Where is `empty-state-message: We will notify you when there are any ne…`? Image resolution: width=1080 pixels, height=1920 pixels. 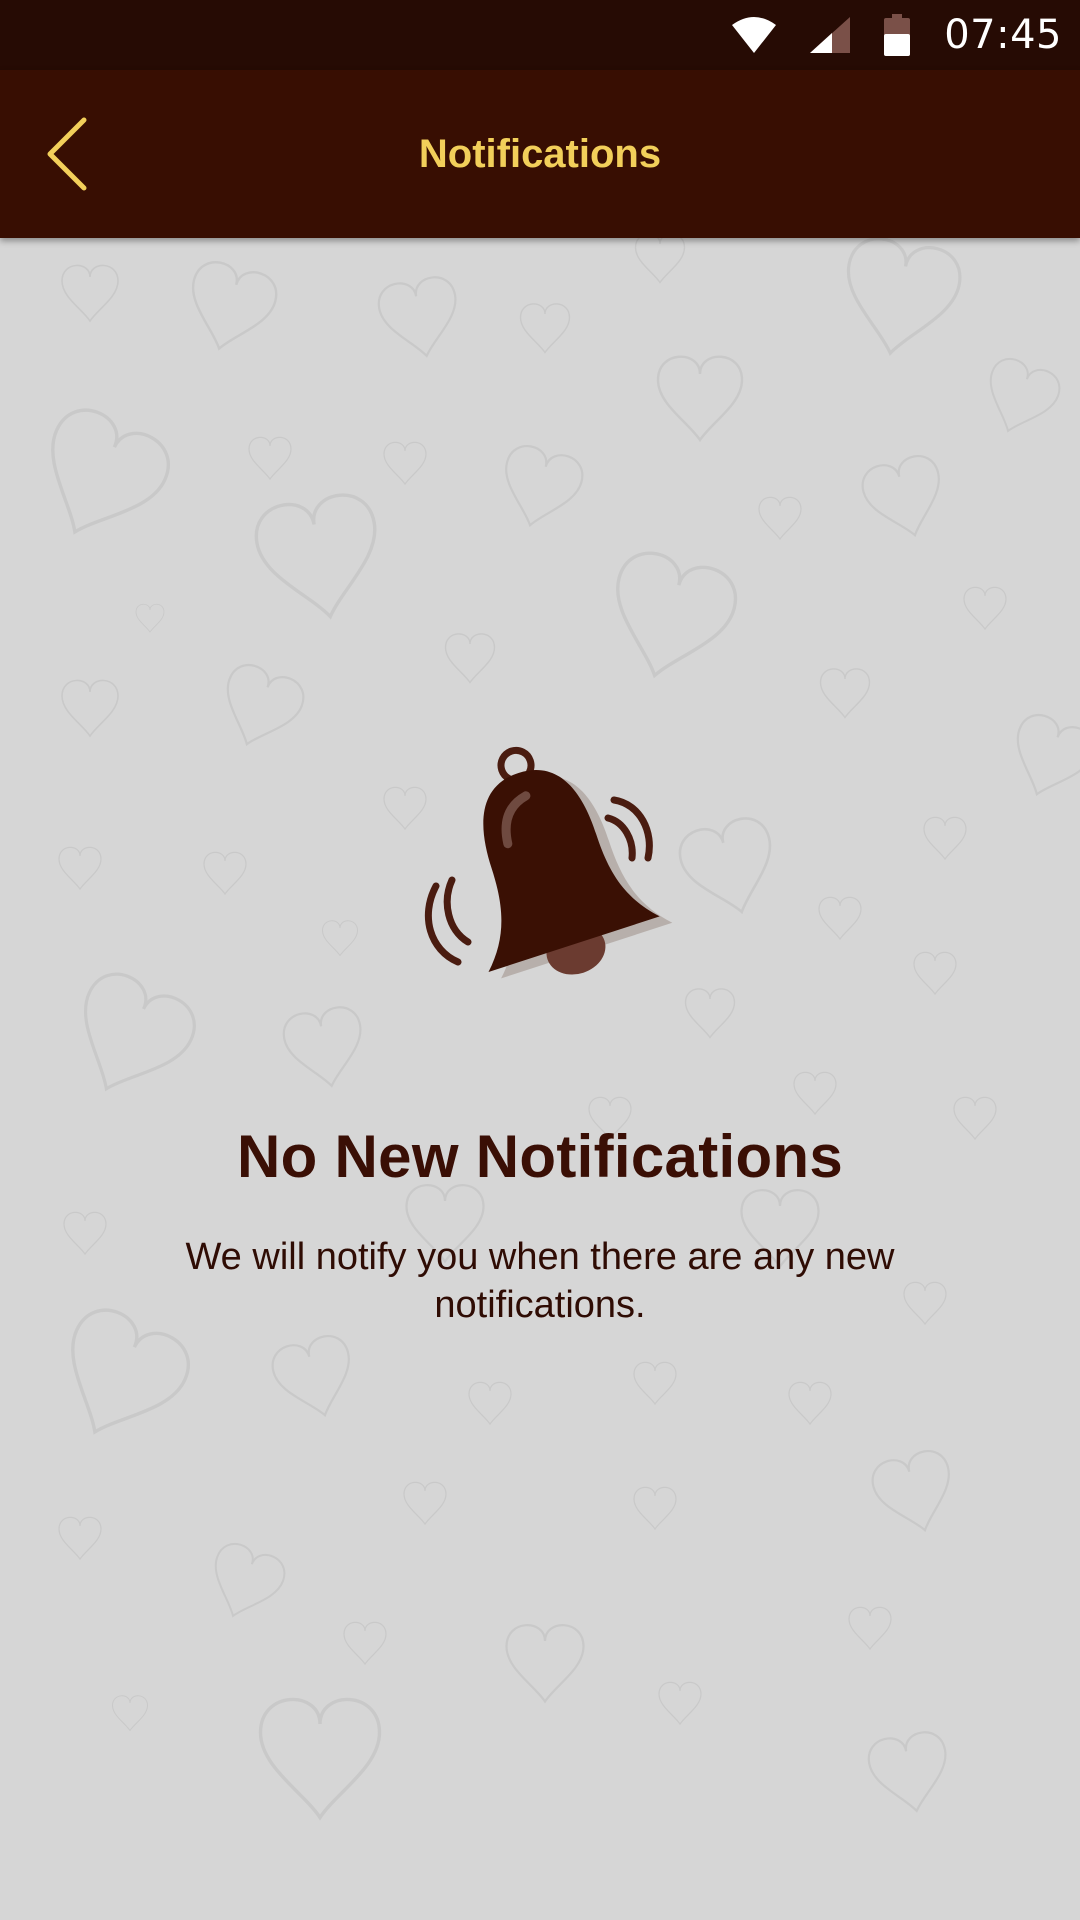
empty-state-message: We will notify you when there are any ne… is located at coordinates (540, 1281).